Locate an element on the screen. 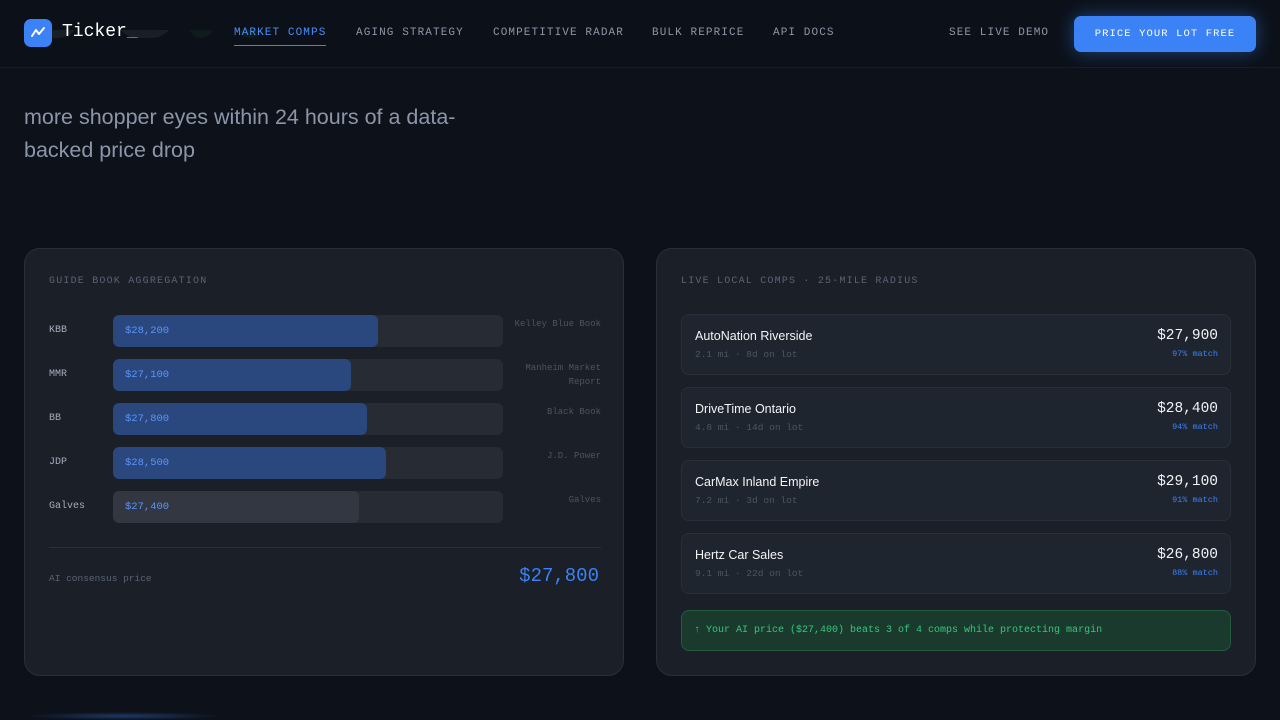 Image resolution: width=1280 pixels, height=720 pixels. price-your-lot-button: PRICE YOUR LOT FREE is located at coordinates (1165, 34).